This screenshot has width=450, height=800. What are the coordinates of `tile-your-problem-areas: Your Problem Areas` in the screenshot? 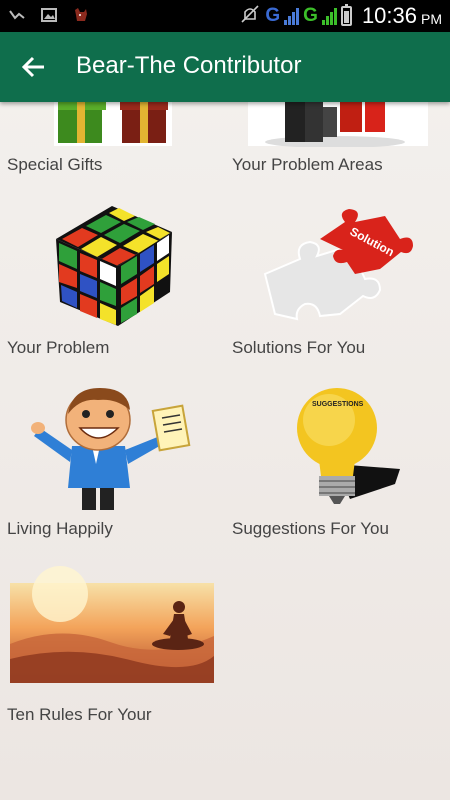 It's located at (332, 142).